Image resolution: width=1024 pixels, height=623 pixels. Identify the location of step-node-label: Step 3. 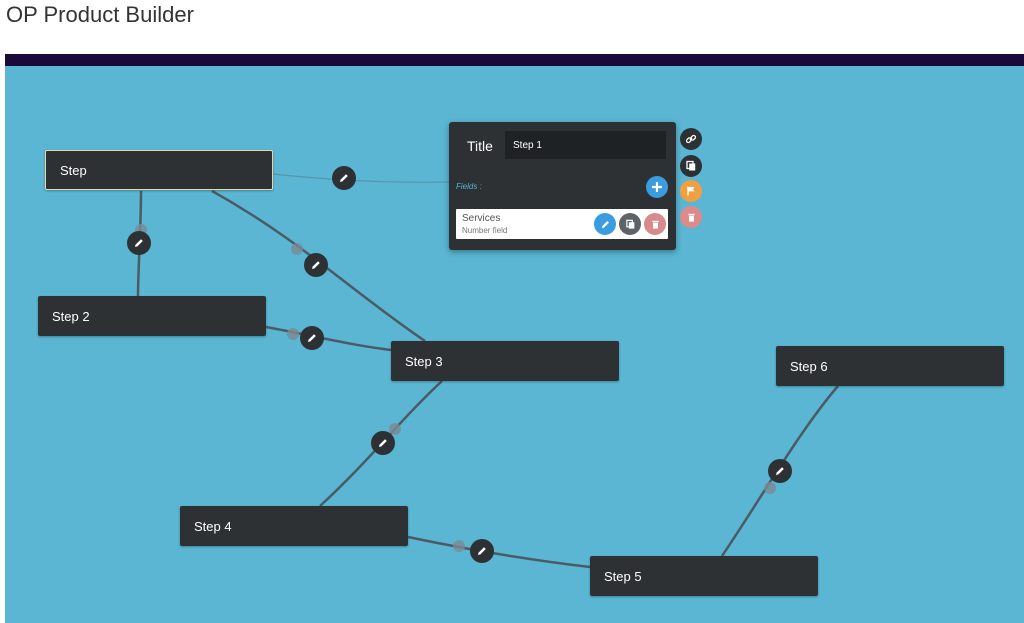
(424, 361).